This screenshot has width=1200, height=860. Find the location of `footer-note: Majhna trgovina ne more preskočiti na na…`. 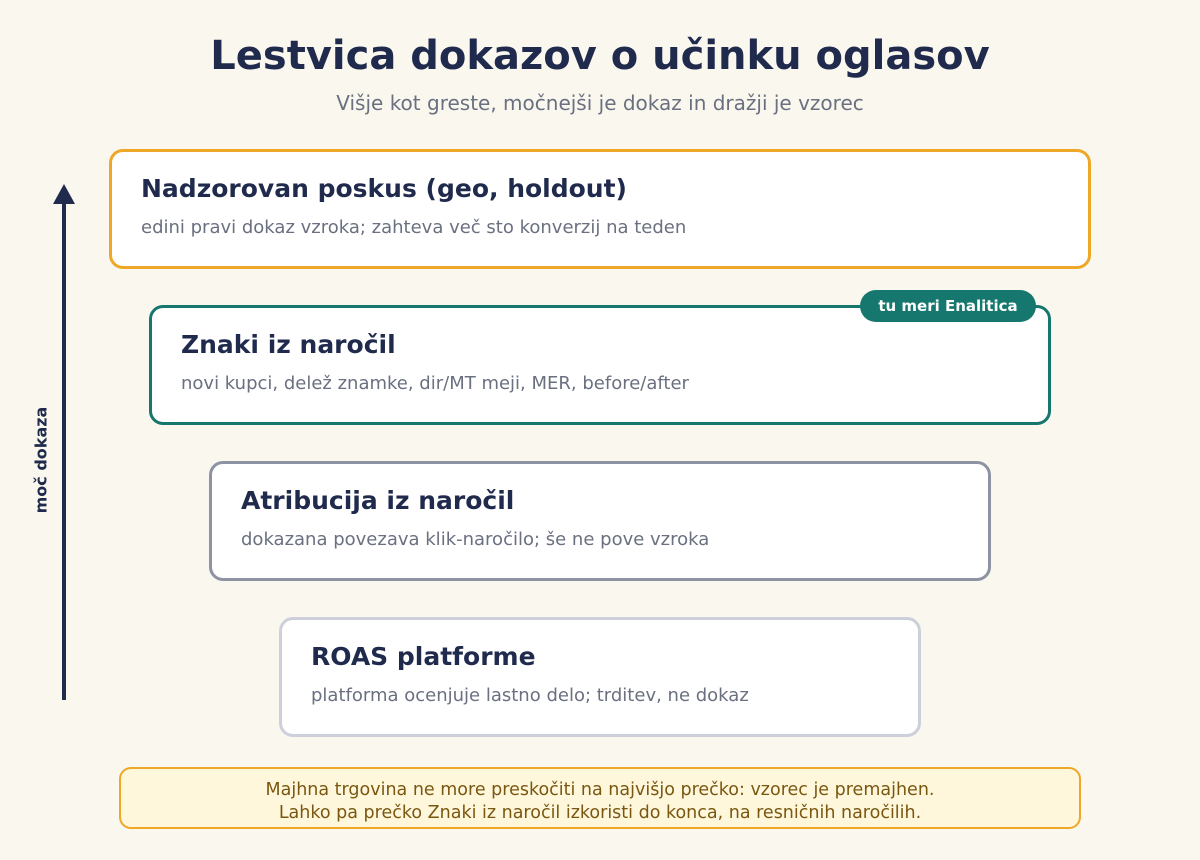

footer-note: Majhna trgovina ne more preskočiti na na… is located at coordinates (600, 798).